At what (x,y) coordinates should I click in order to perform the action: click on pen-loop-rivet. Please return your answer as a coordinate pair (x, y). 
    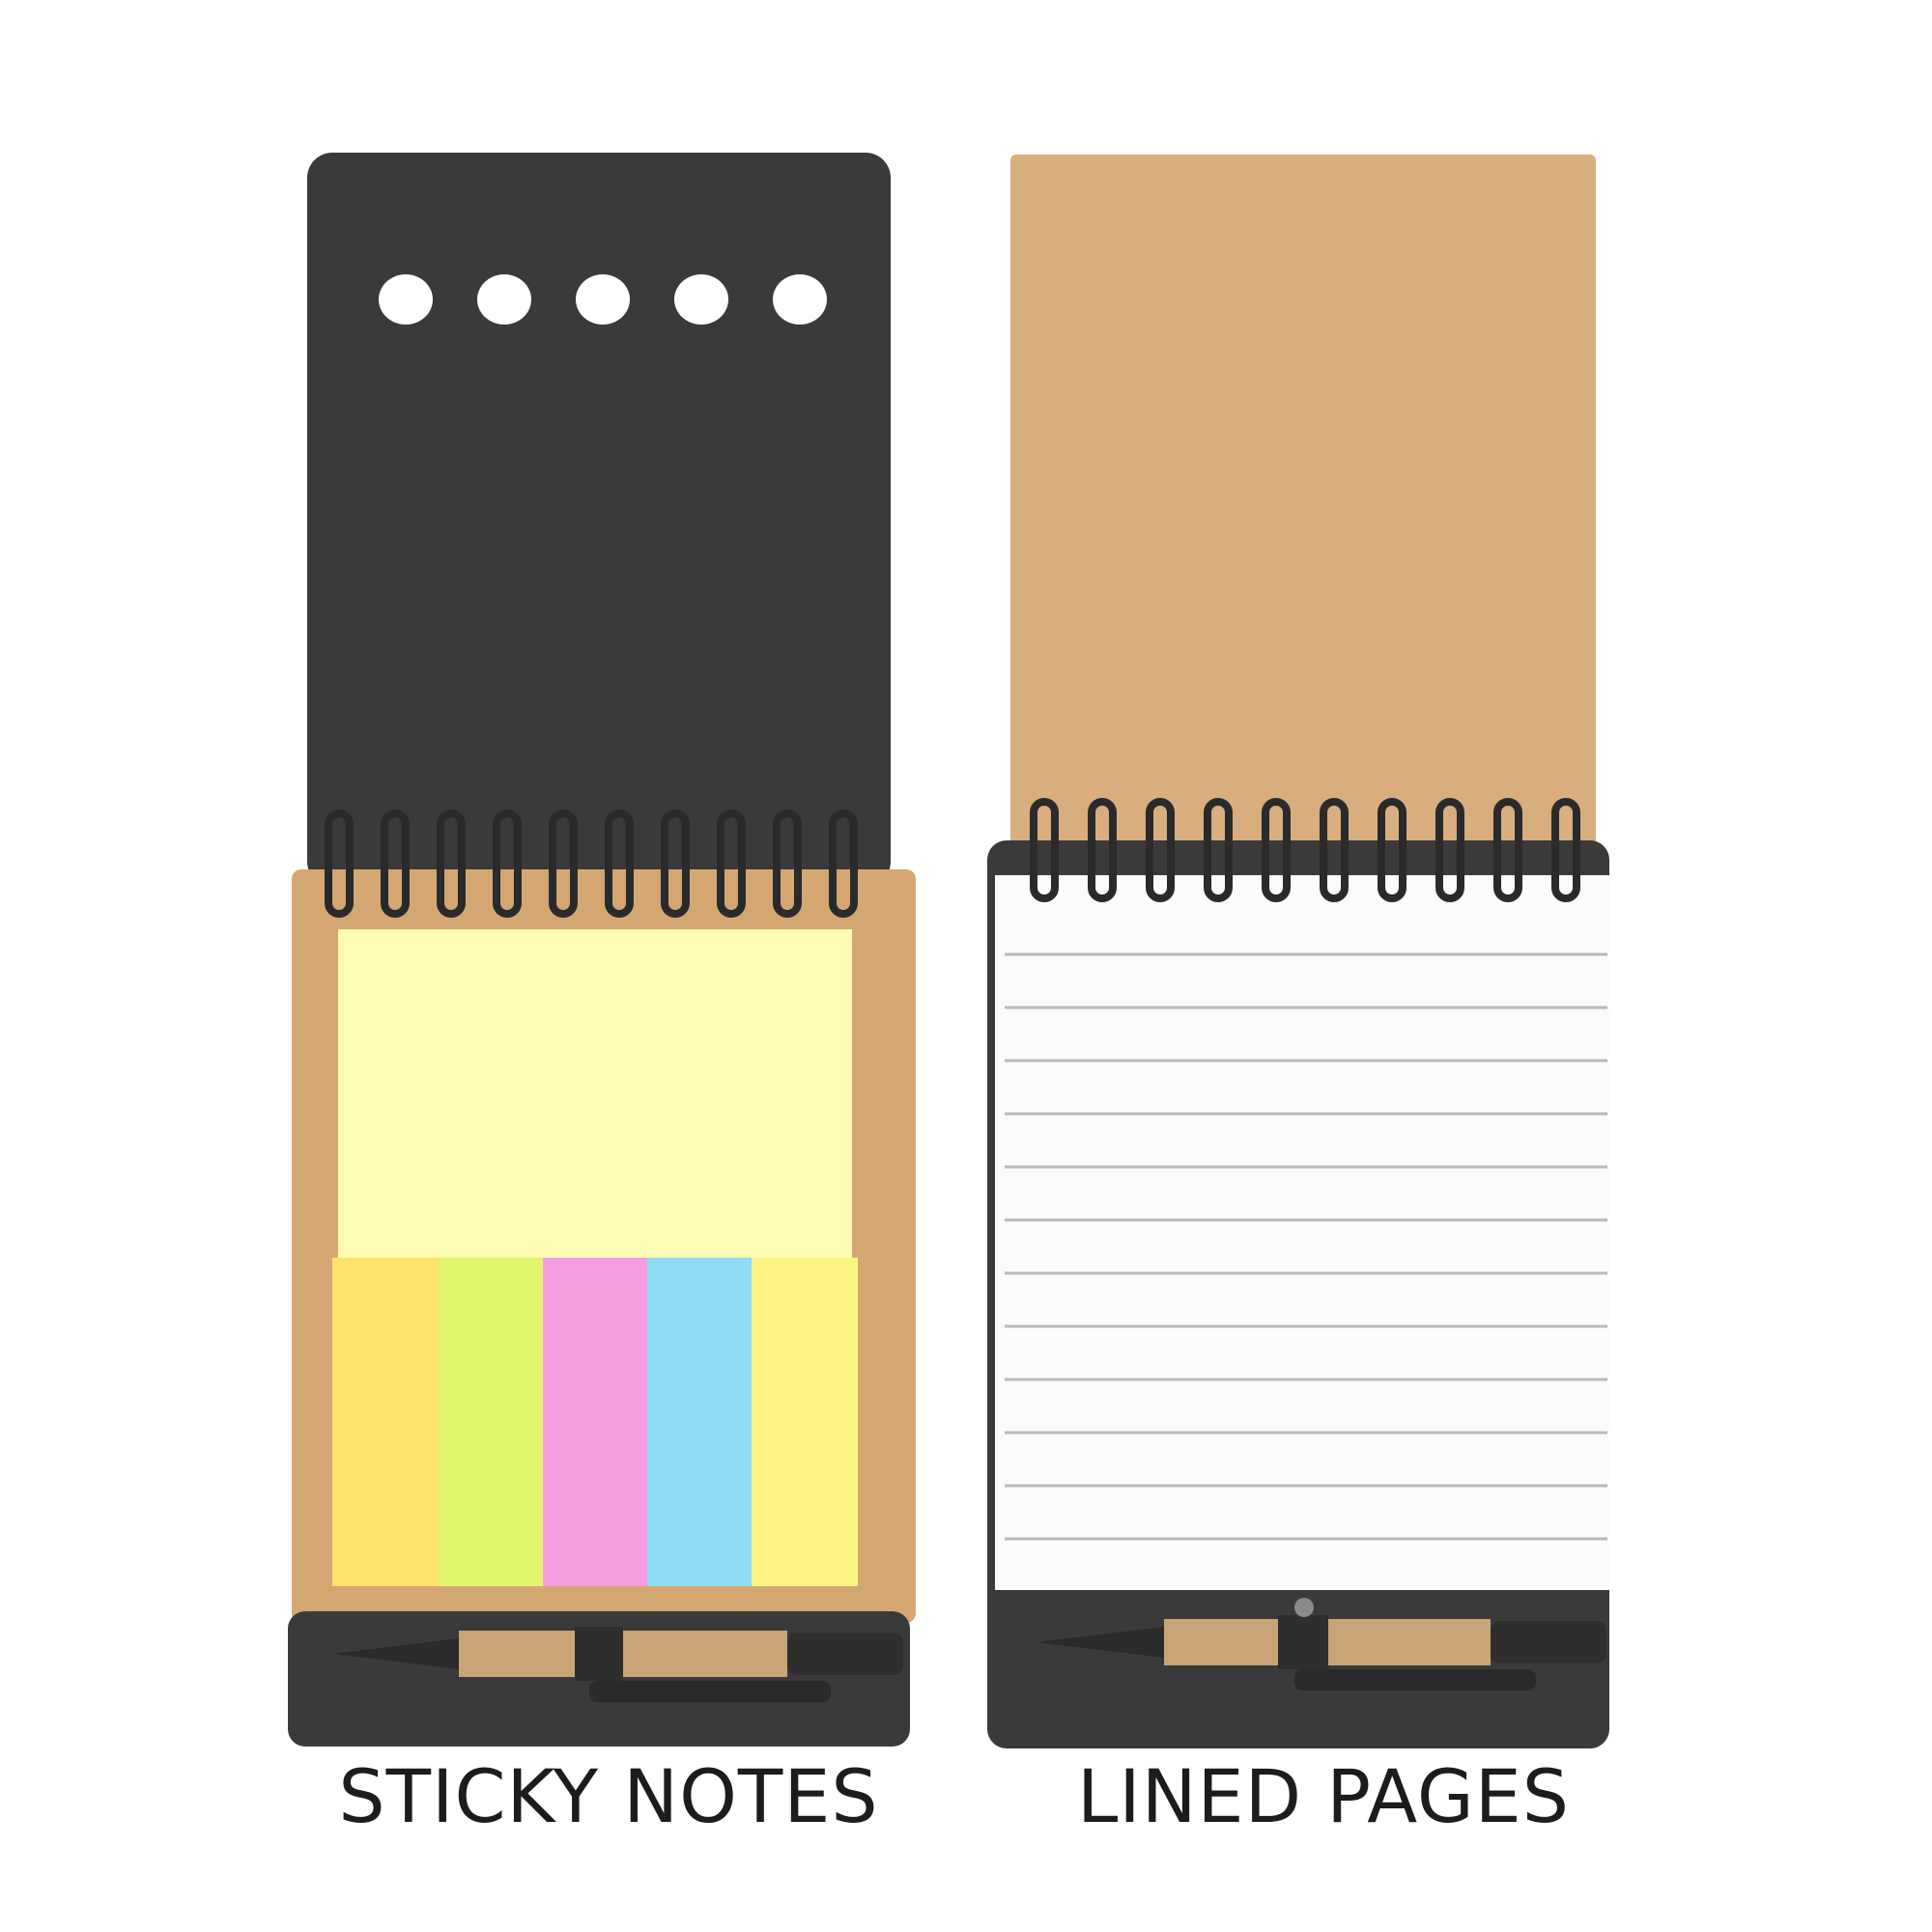
    Looking at the image, I should click on (1304, 1607).